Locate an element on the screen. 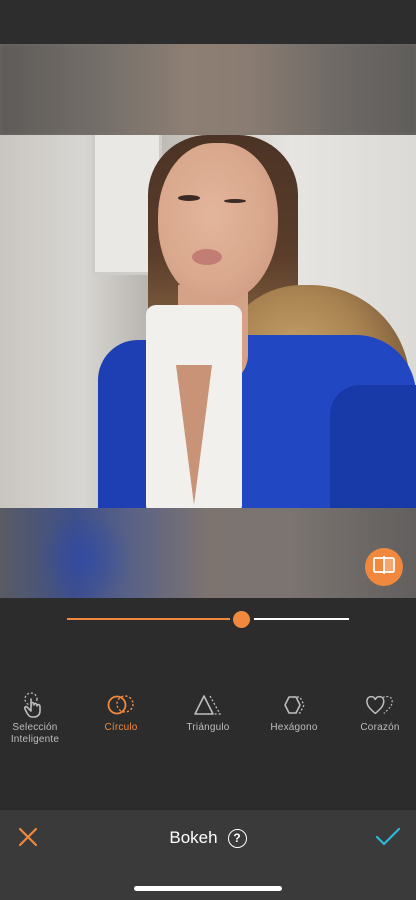 The image size is (416, 900). tool-hexagon: Hexágono is located at coordinates (294, 713).